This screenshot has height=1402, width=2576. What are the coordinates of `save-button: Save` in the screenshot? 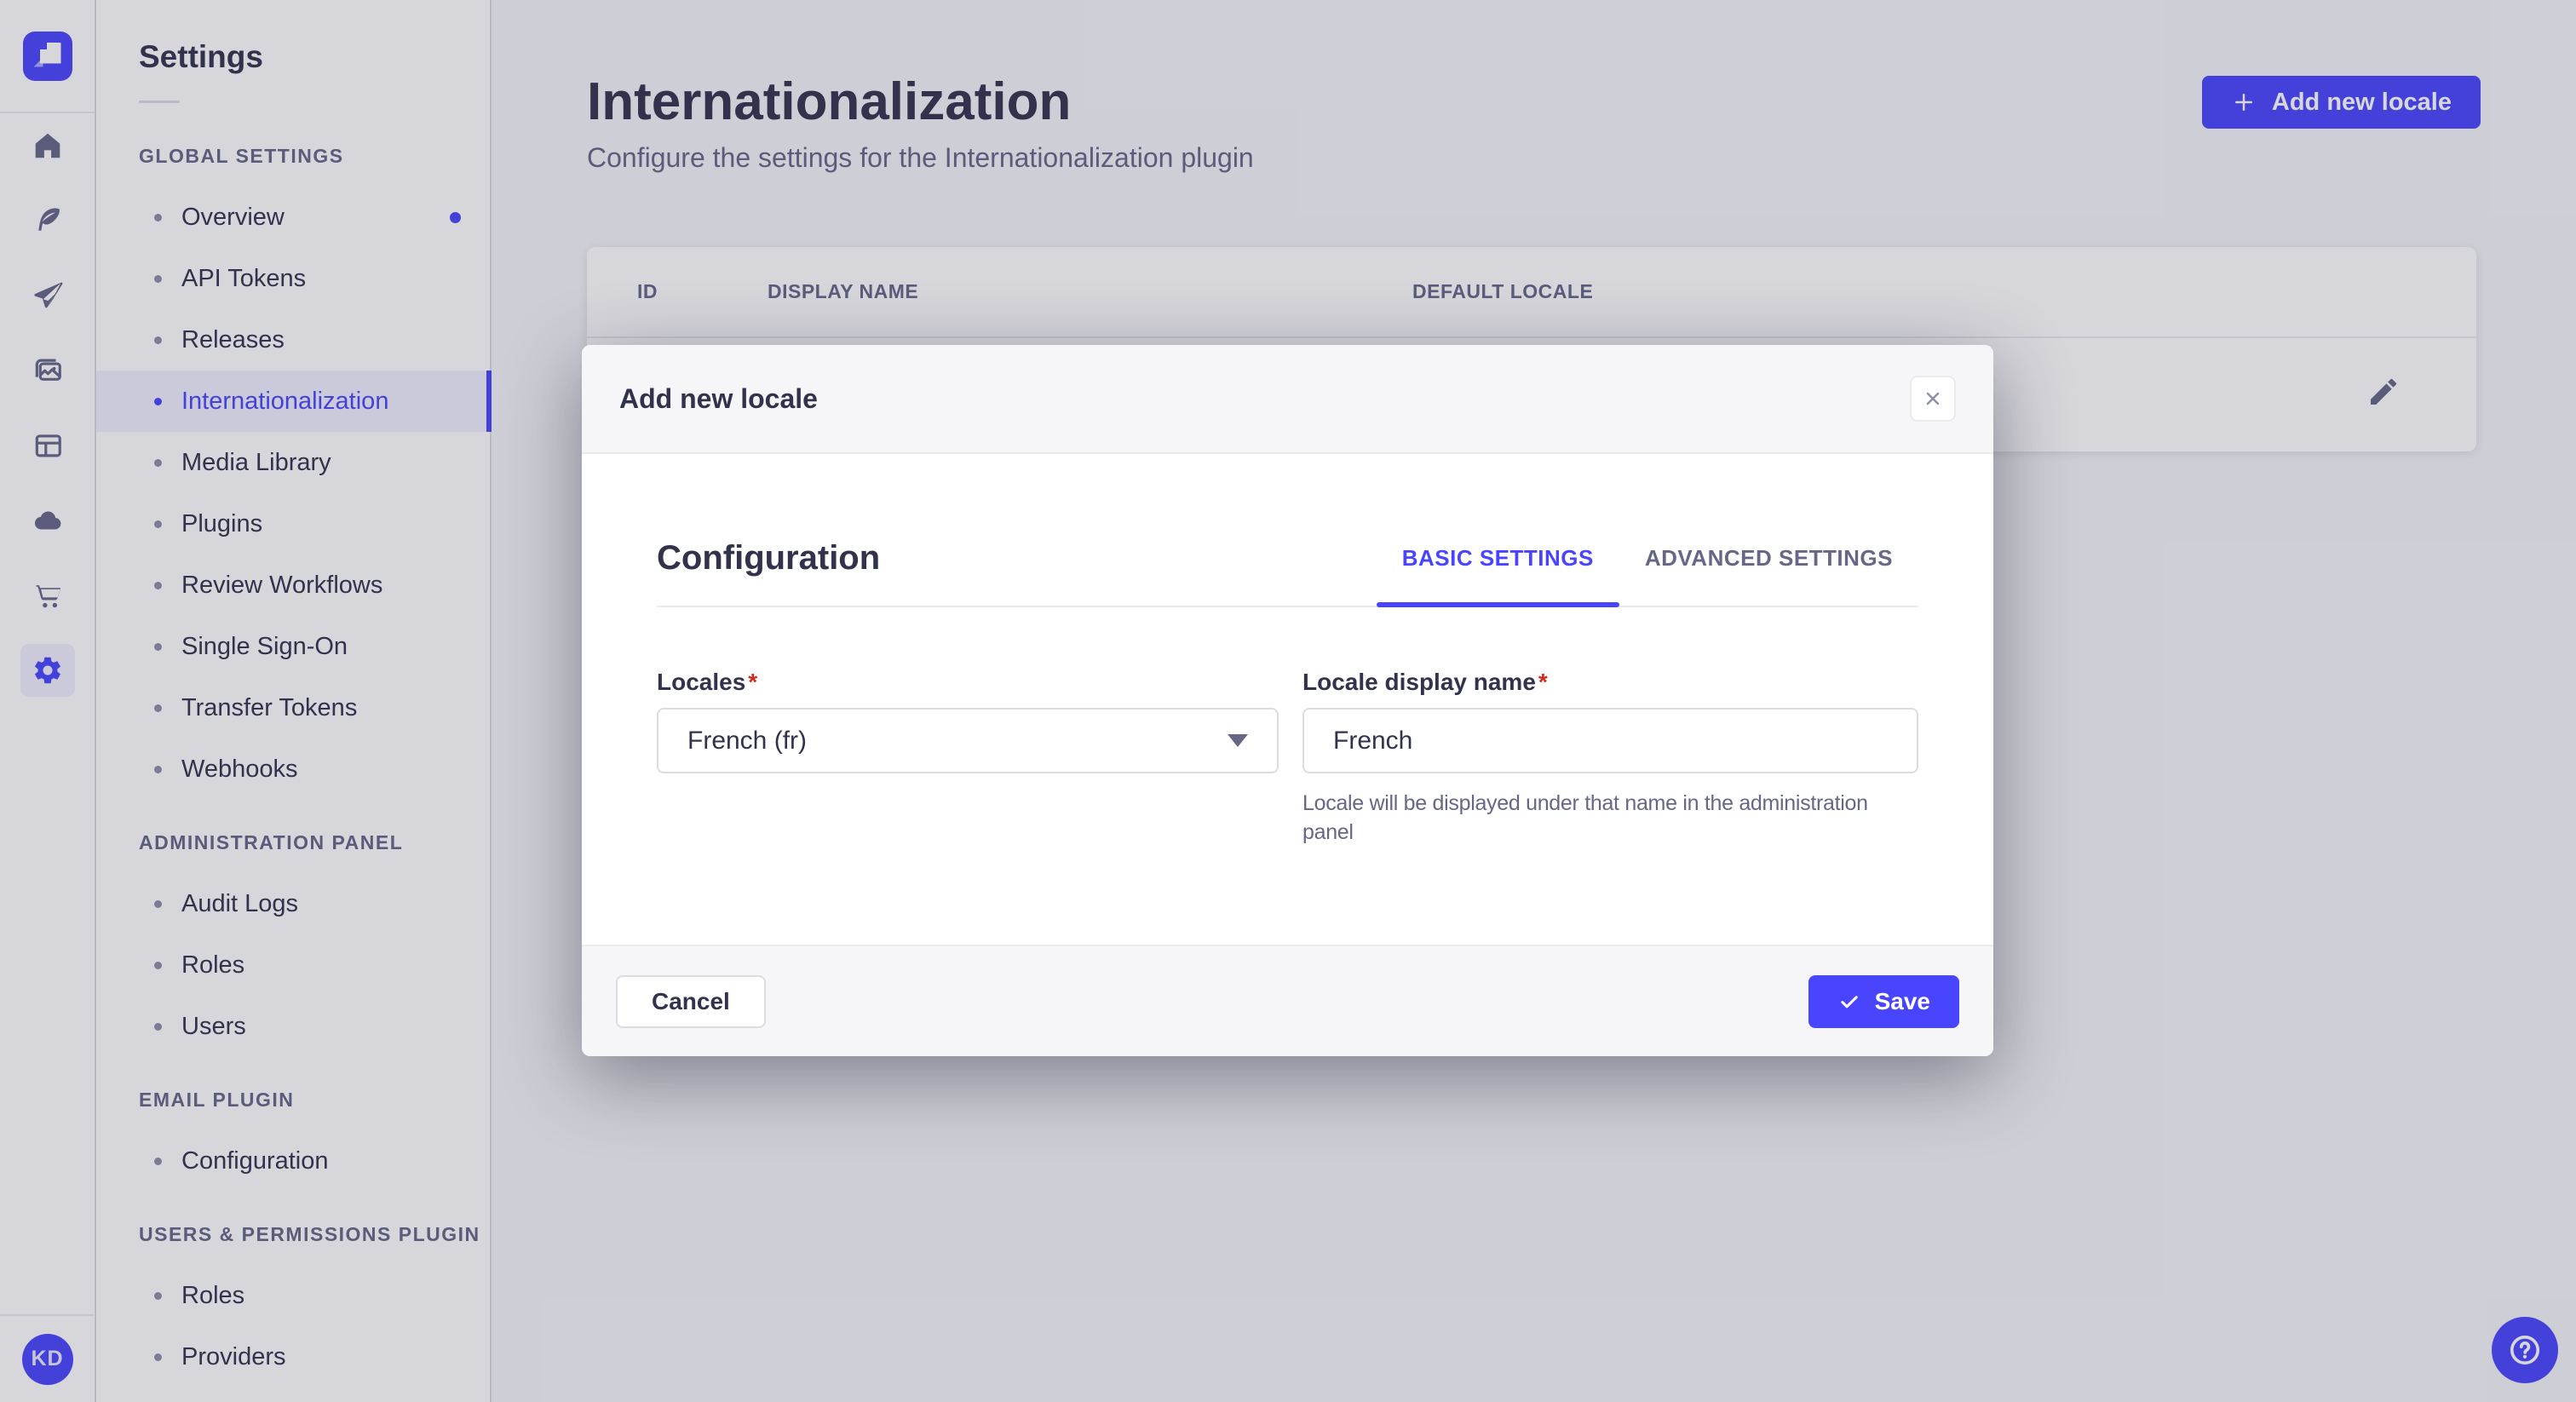 It's located at (1884, 1001).